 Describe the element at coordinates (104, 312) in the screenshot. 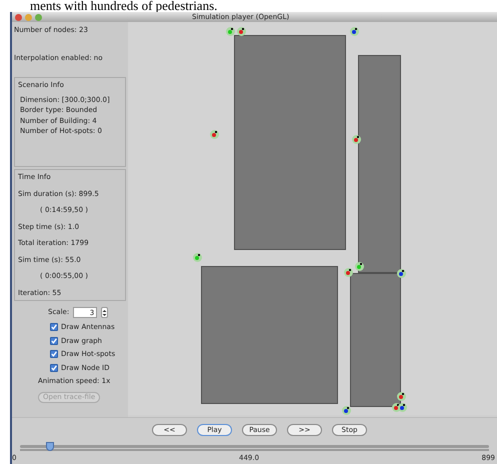

I see `stepper-icon` at that location.